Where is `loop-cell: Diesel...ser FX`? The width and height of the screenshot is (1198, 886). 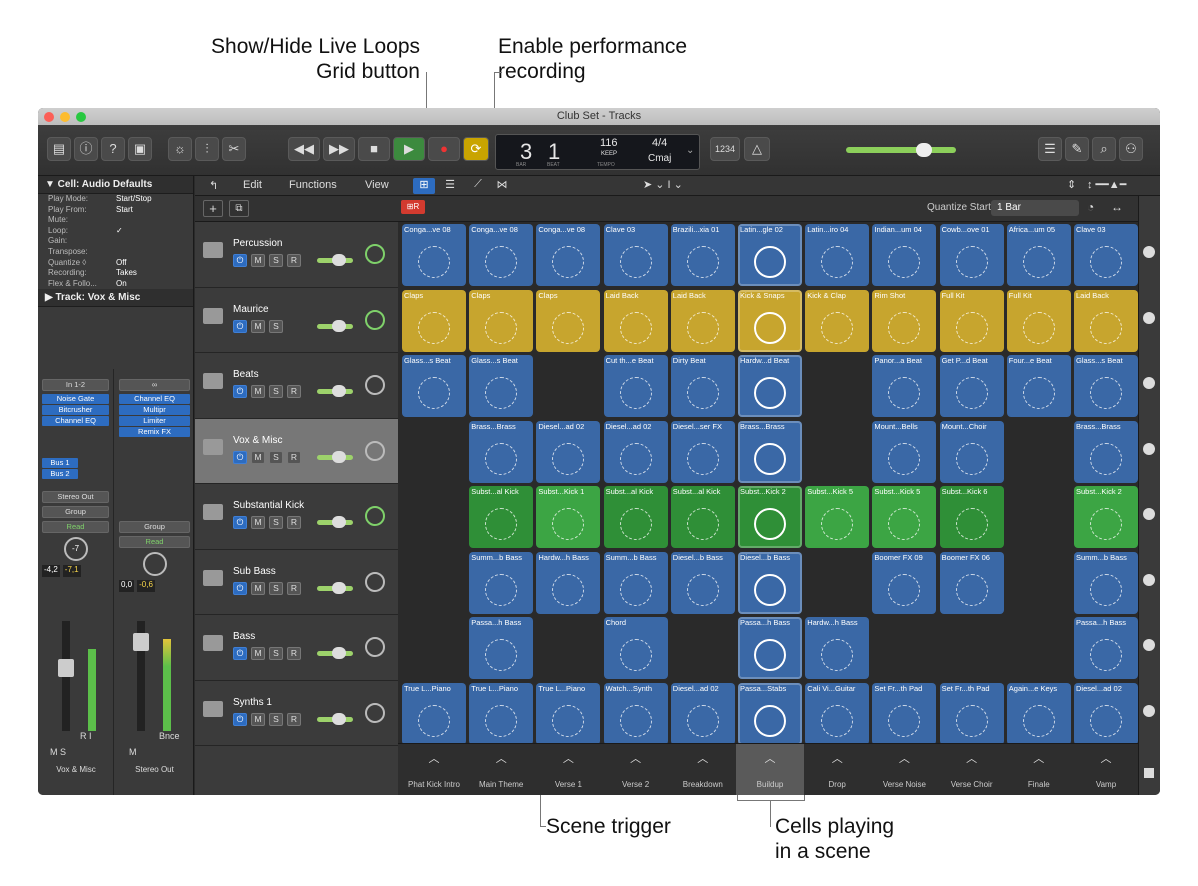 loop-cell: Diesel...ser FX is located at coordinates (702, 451).